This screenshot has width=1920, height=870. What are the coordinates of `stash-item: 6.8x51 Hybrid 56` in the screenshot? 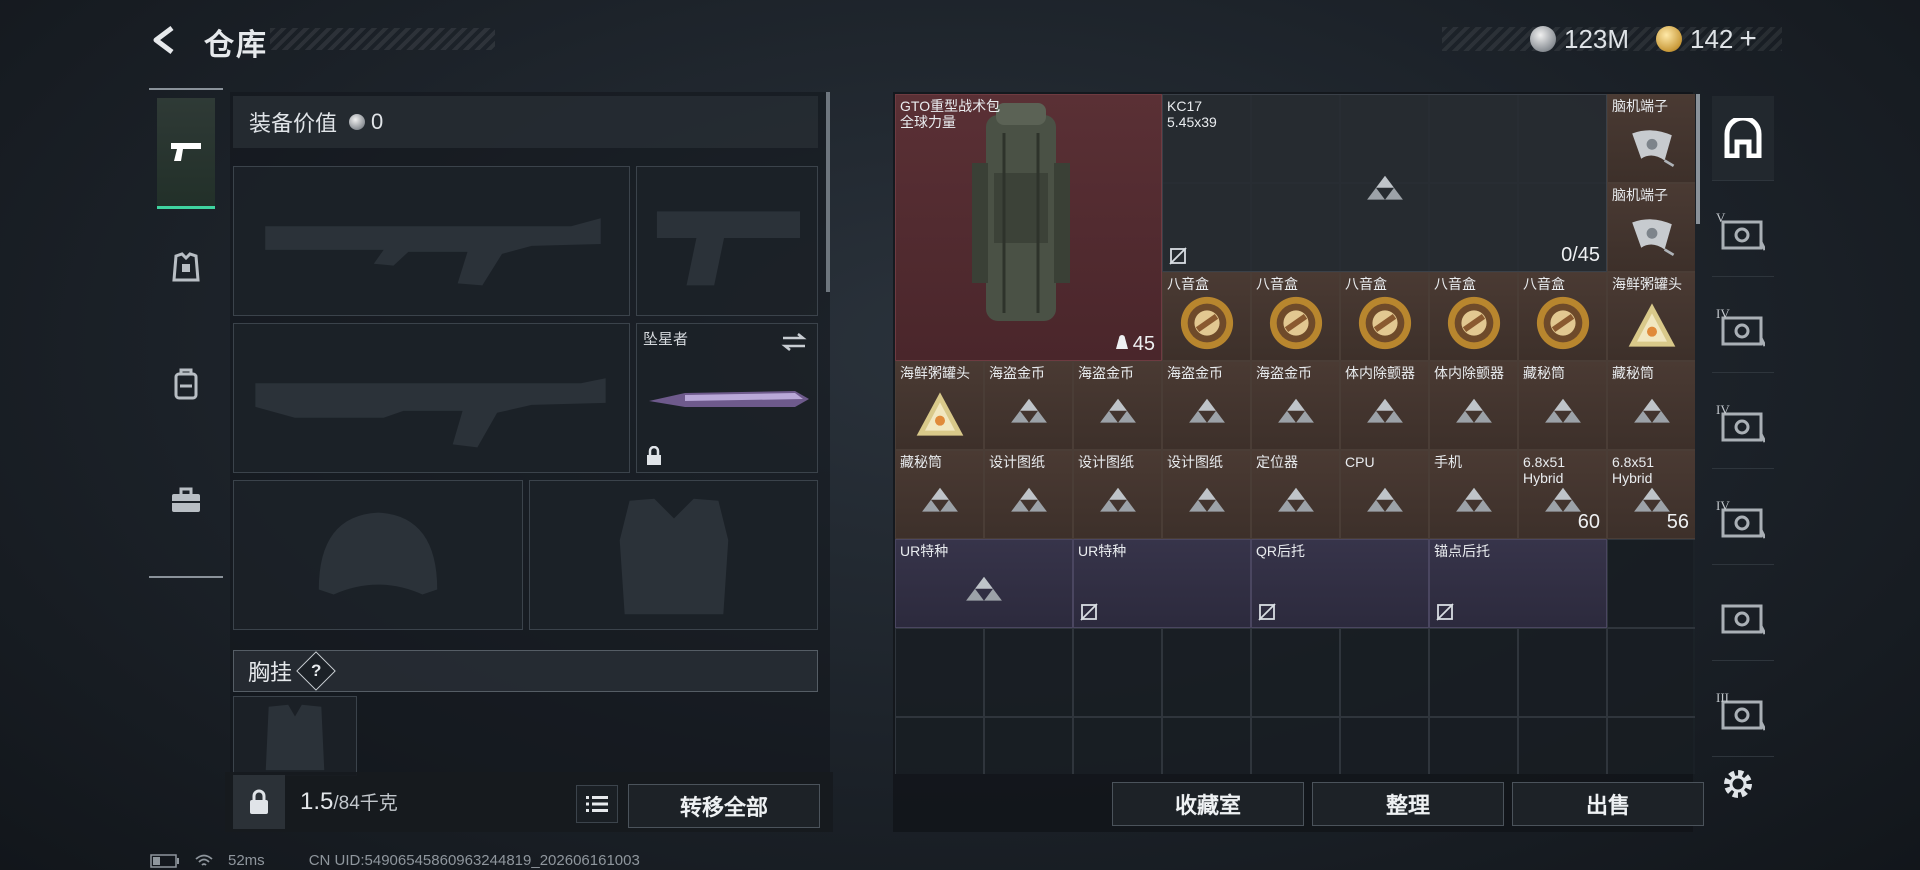 It's located at (1651, 494).